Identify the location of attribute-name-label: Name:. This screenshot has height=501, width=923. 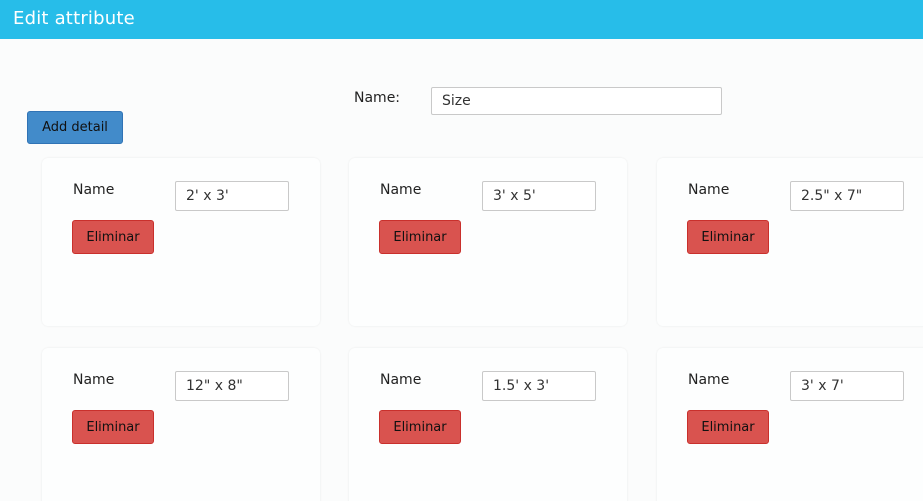
(377, 98).